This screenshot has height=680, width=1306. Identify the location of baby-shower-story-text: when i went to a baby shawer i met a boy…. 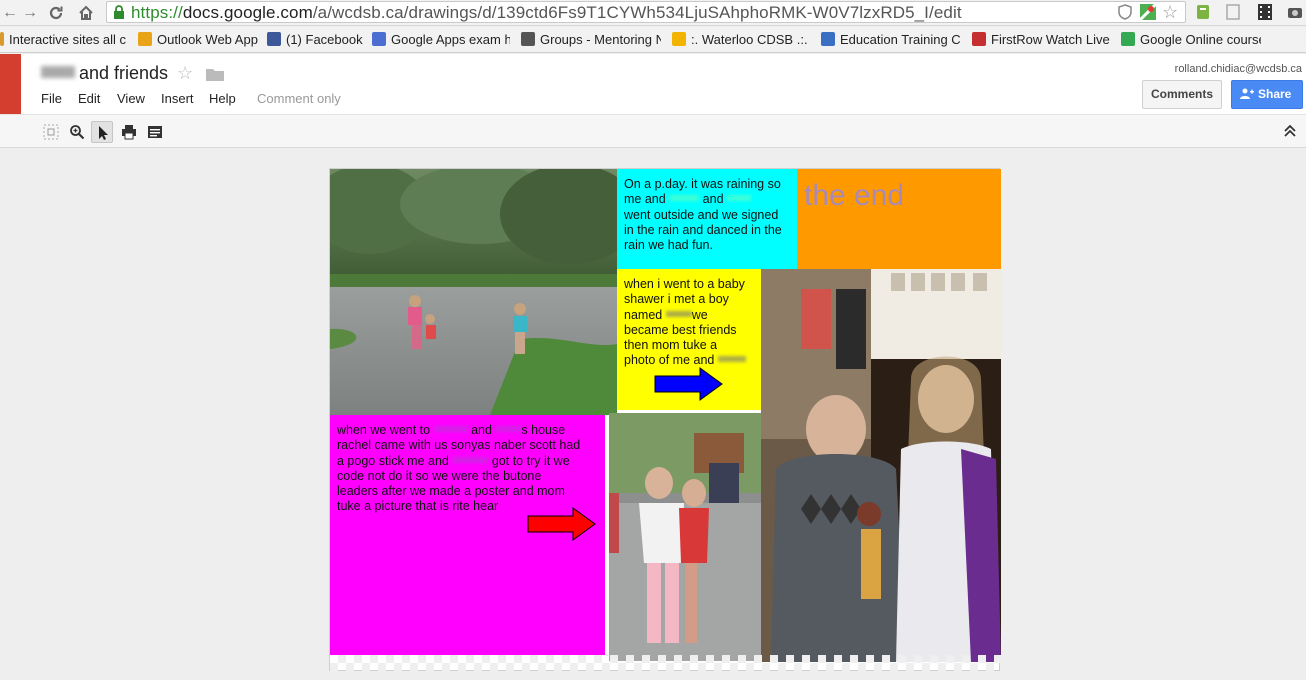
(685, 322).